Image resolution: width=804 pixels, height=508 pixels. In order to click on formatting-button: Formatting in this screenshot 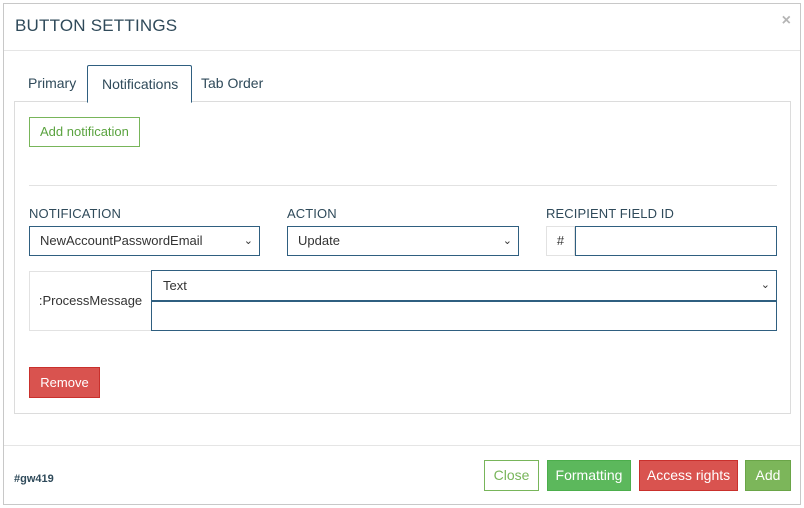, I will do `click(589, 475)`.